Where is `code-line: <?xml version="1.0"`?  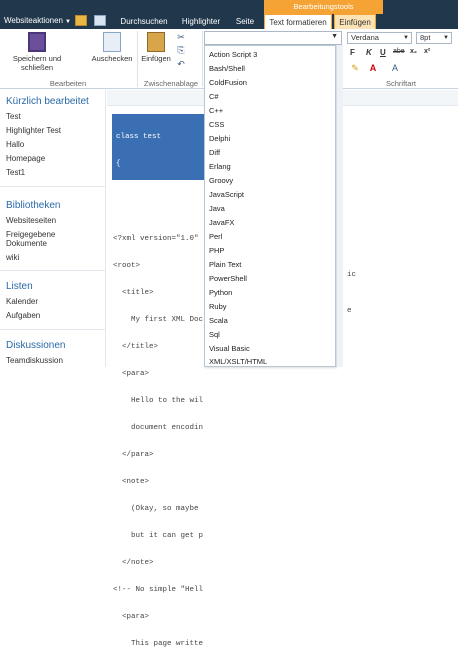 code-line: <?xml version="1.0" is located at coordinates (156, 239).